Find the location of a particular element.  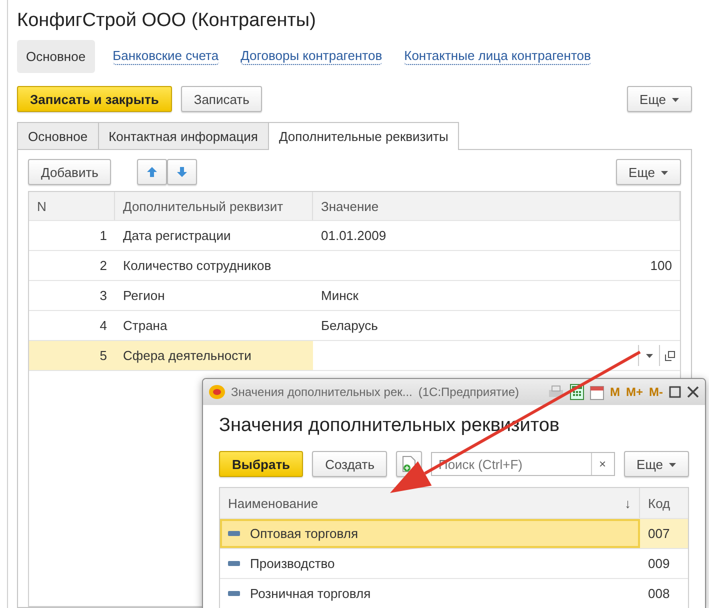

arrow-up-icon is located at coordinates (152, 172).